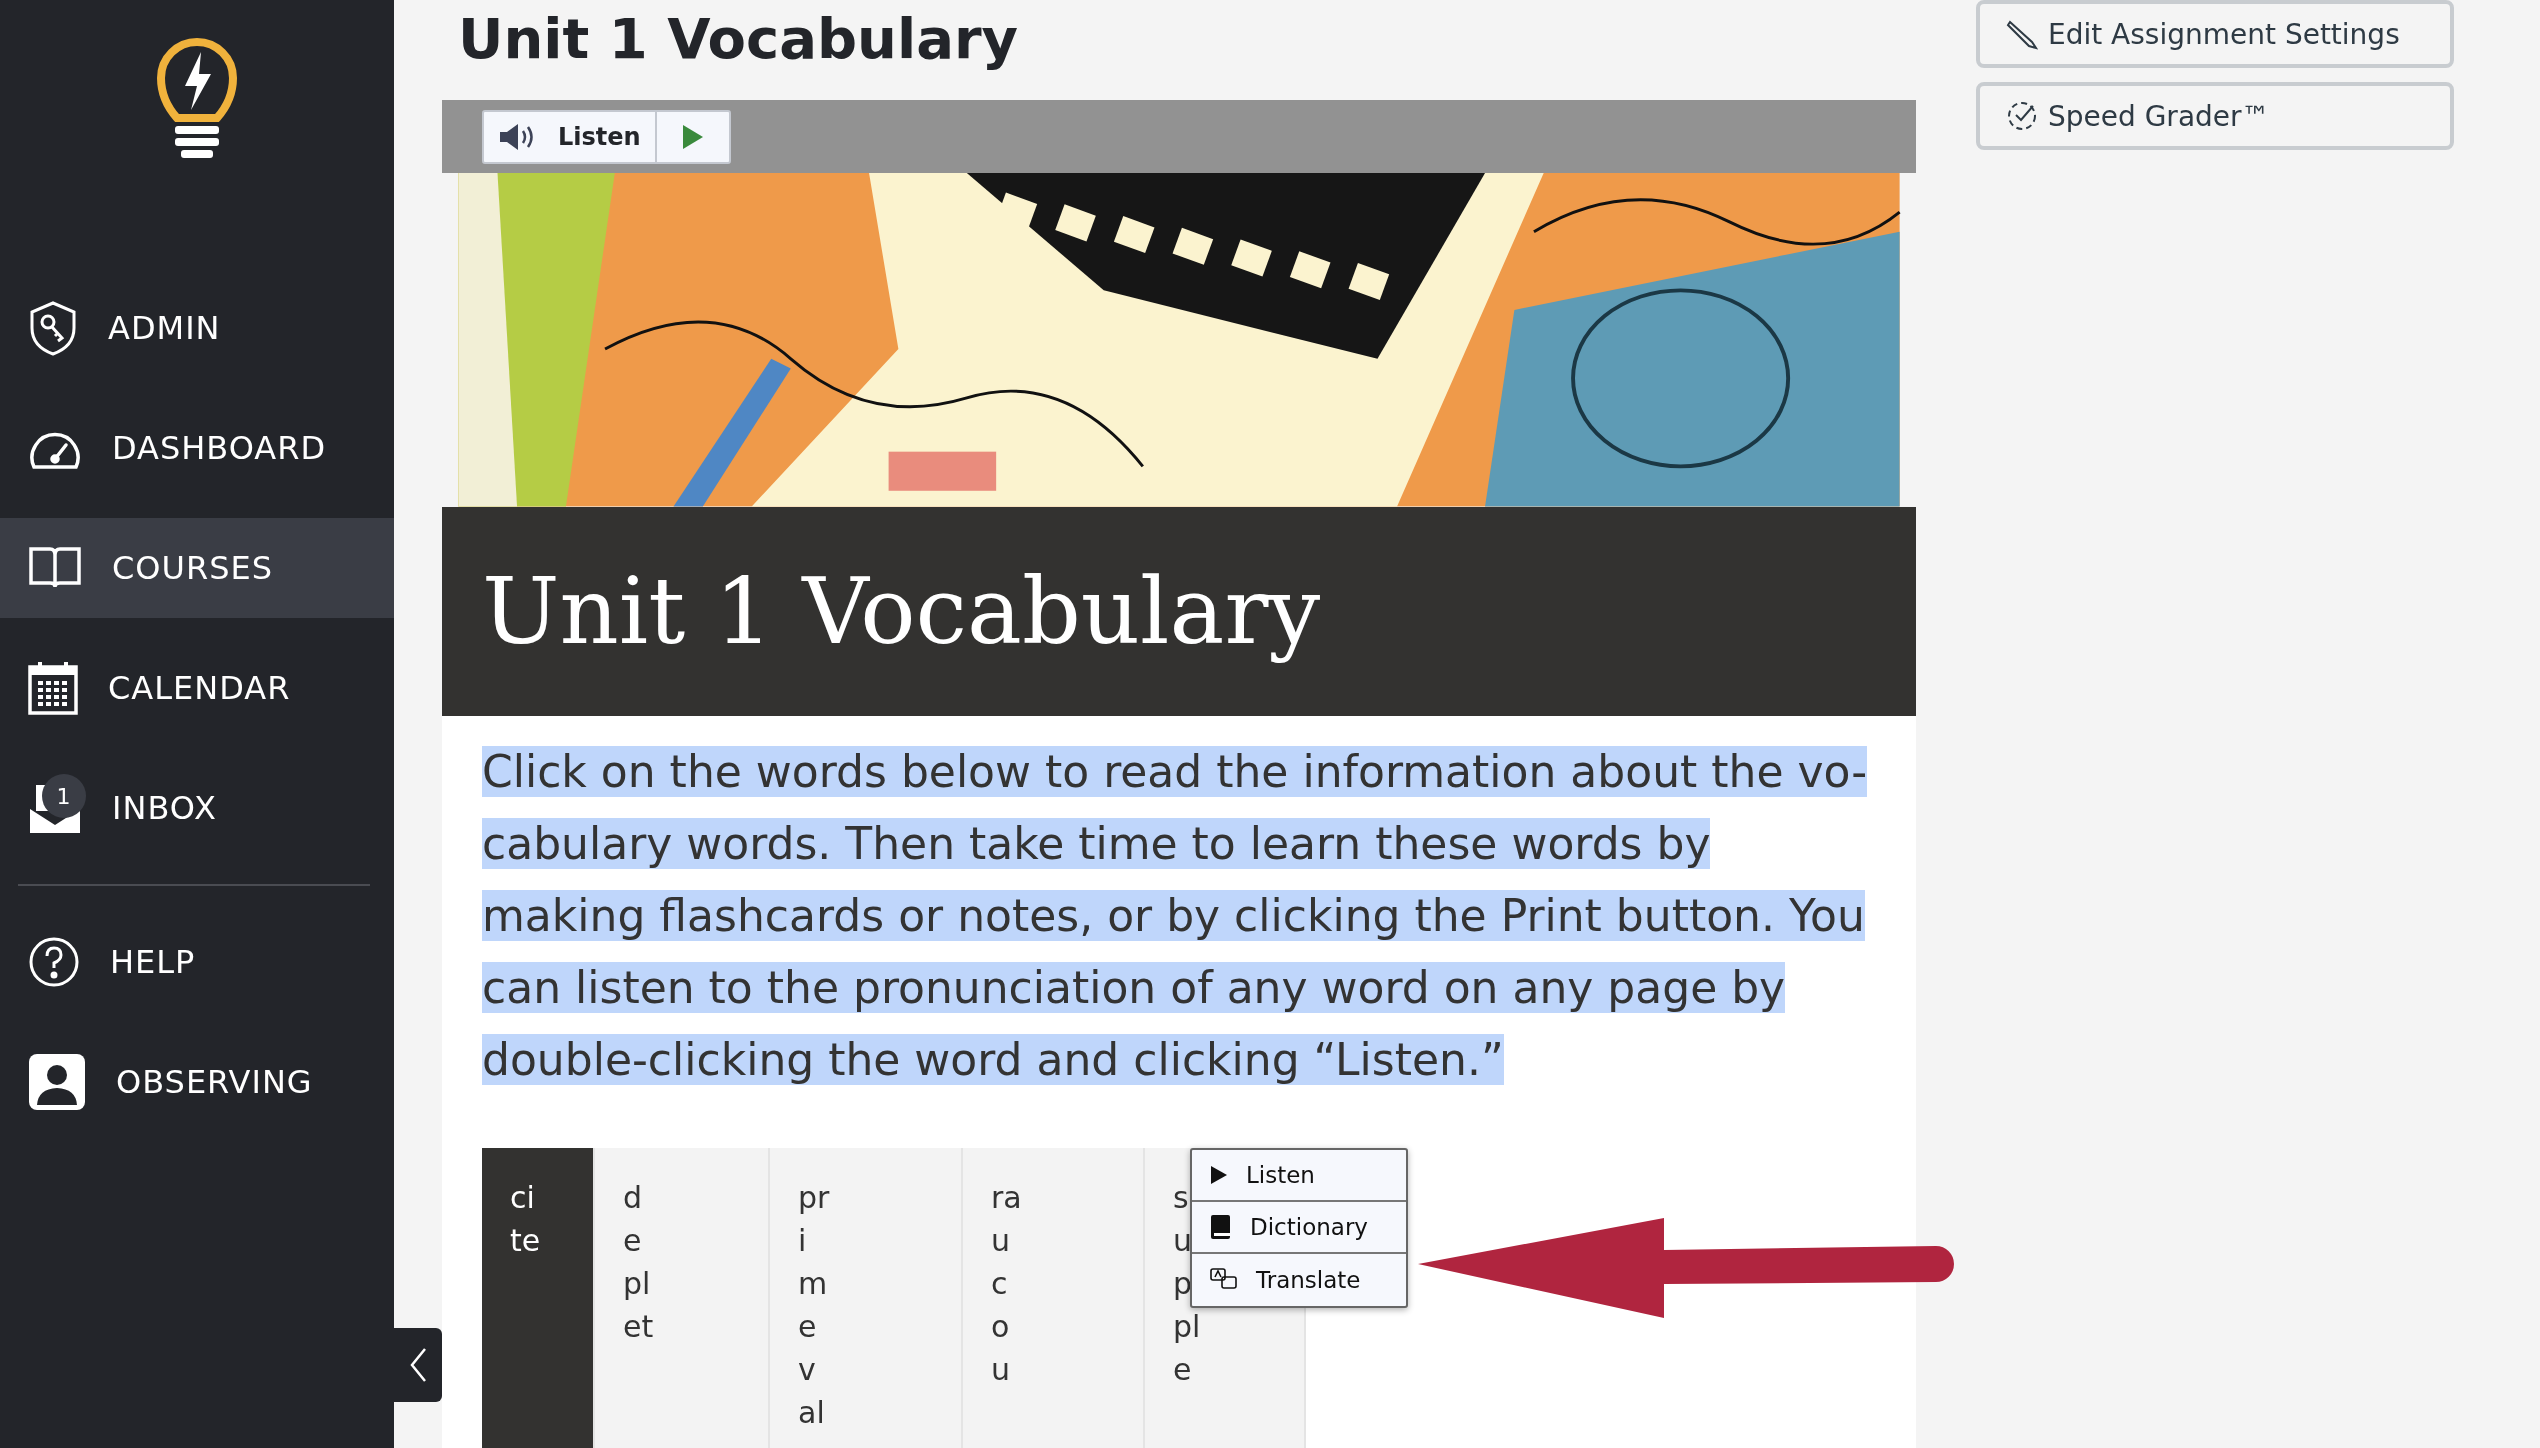  Describe the element at coordinates (1175, 916) in the screenshot. I see `instructions-paragraph: Click on the words below to read the information about the vo-cabulary words. Then take time to learn these words by making flashcards or notes, or by clicking the Print button. You can listen to the pronunciation of any word on any page by double-clicking the word and clicking “Listen.”` at that location.